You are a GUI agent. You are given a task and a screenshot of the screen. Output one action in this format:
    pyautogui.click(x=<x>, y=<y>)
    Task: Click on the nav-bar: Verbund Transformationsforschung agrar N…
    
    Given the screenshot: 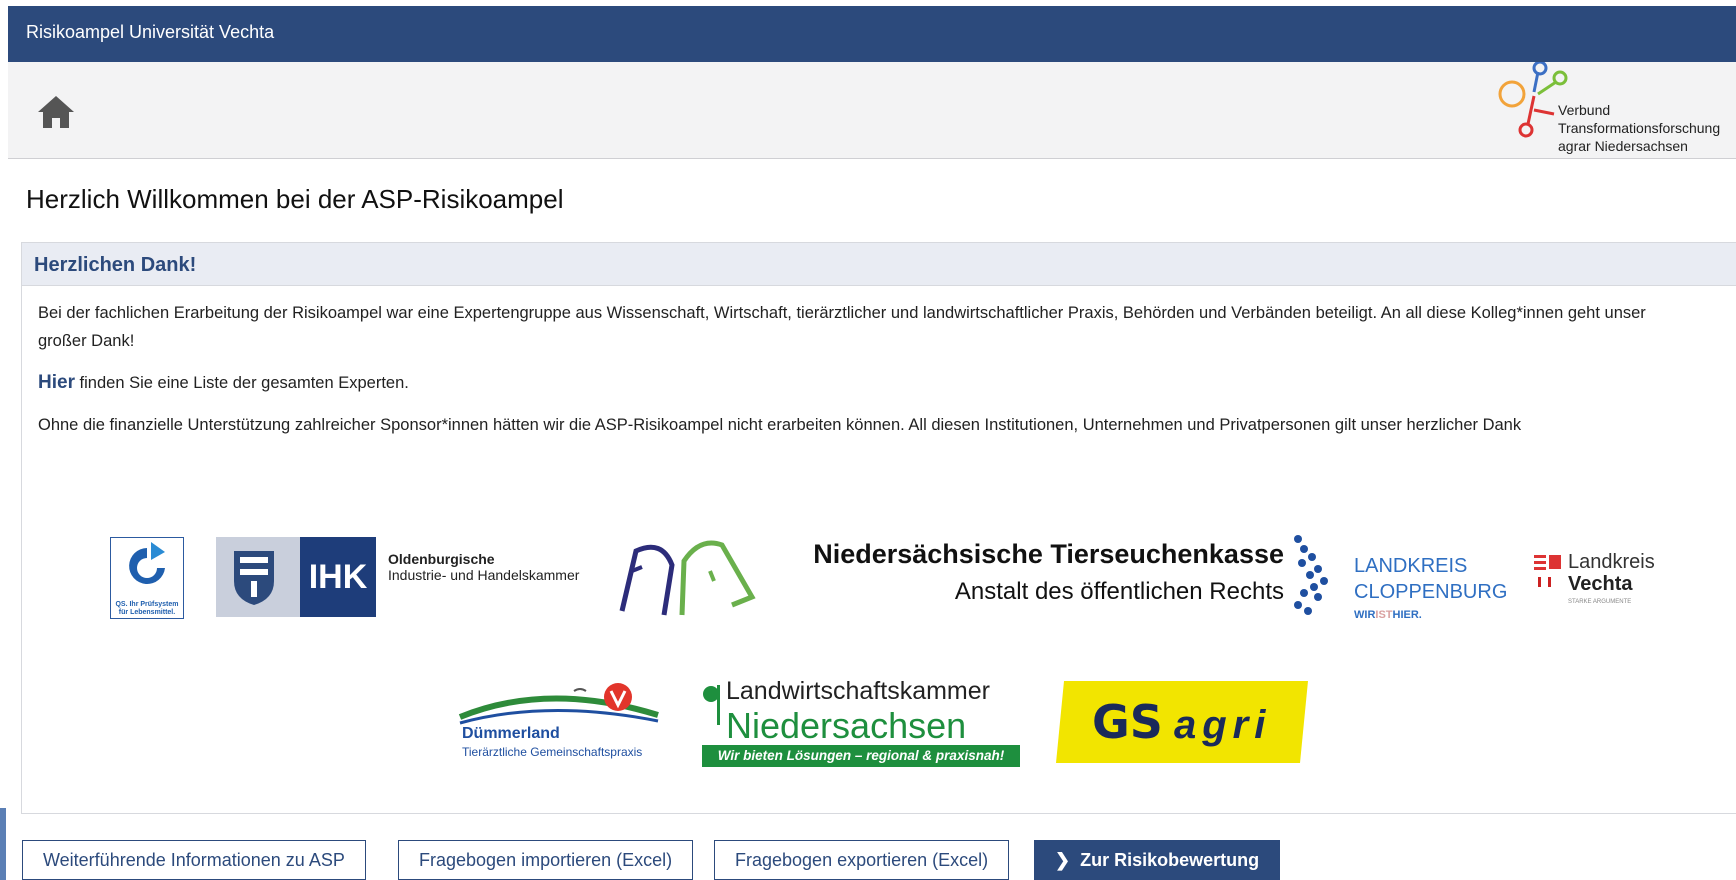 What is the action you would take?
    pyautogui.click(x=872, y=110)
    